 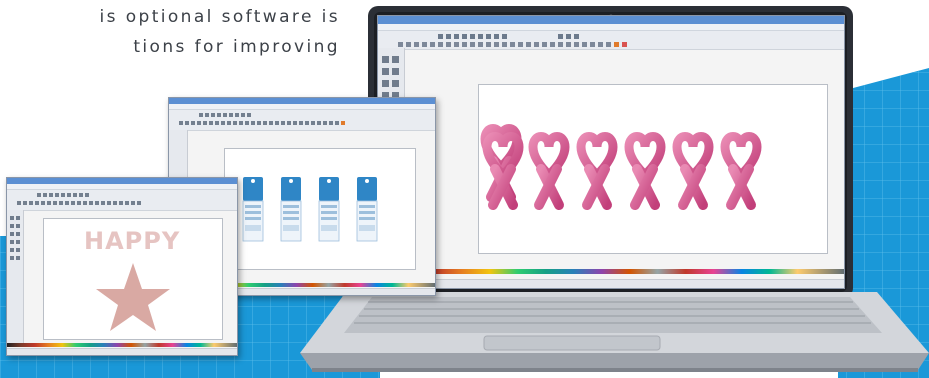 I want to click on tool-icons, so click(x=15, y=275).